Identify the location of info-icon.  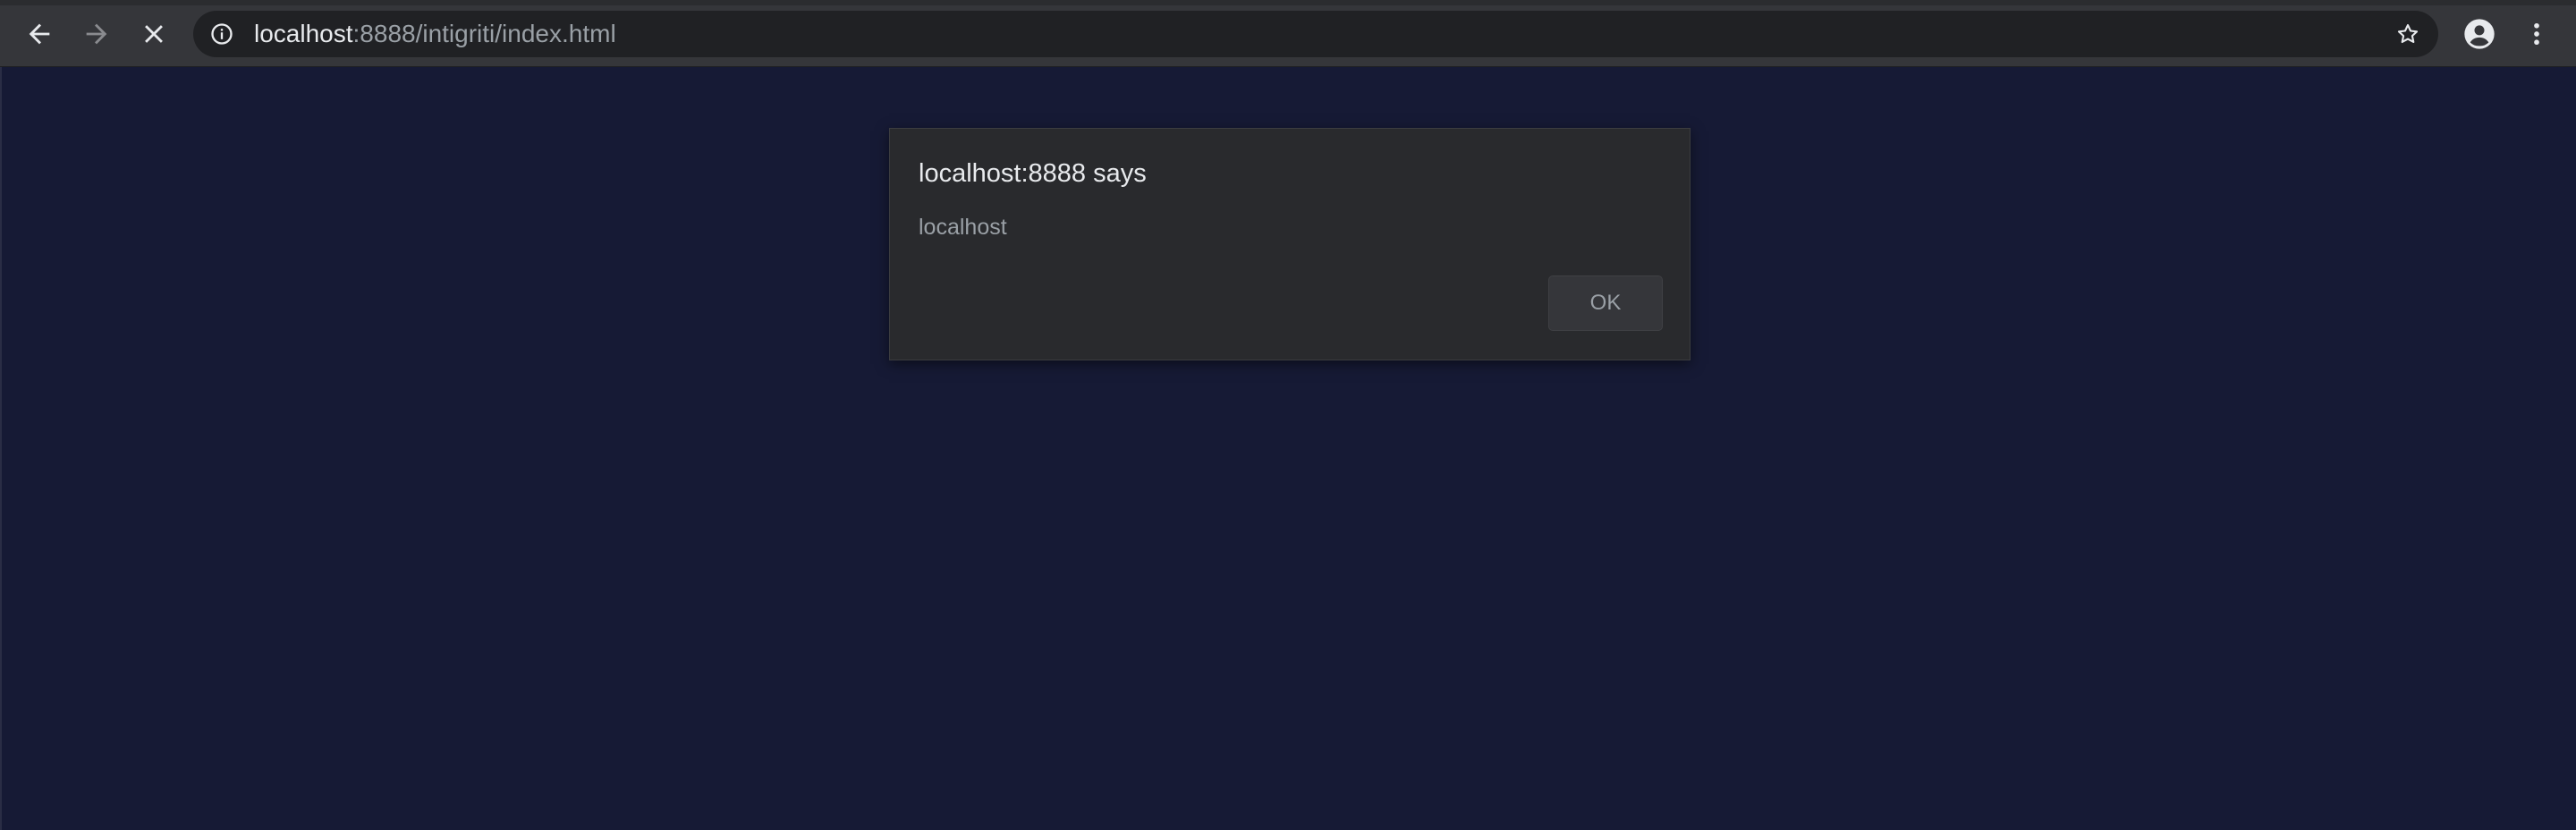
(221, 34).